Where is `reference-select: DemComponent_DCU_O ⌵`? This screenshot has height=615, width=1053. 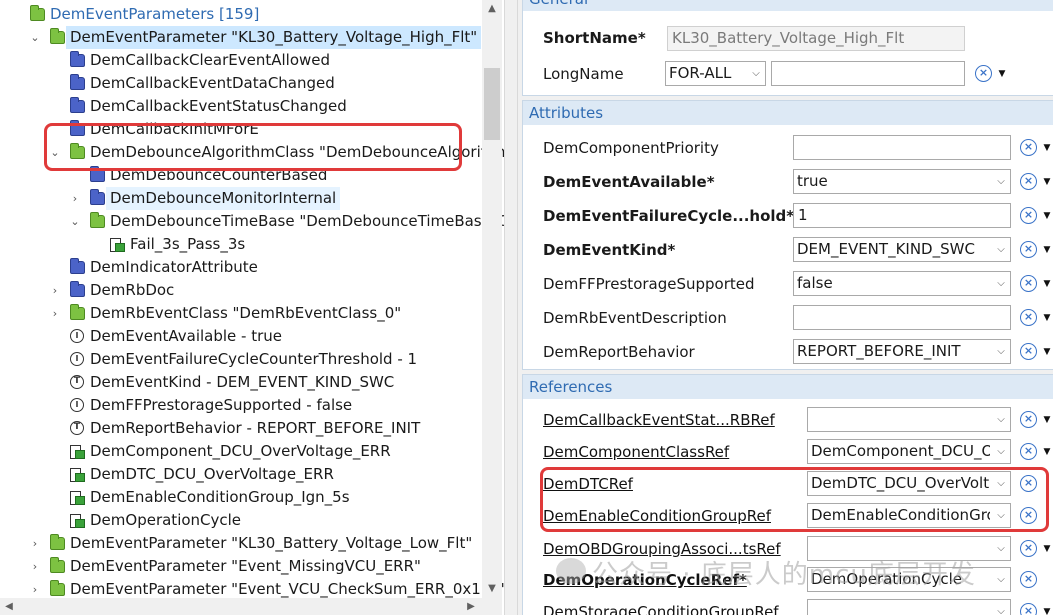
reference-select: DemComponent_DCU_O ⌵ is located at coordinates (909, 451).